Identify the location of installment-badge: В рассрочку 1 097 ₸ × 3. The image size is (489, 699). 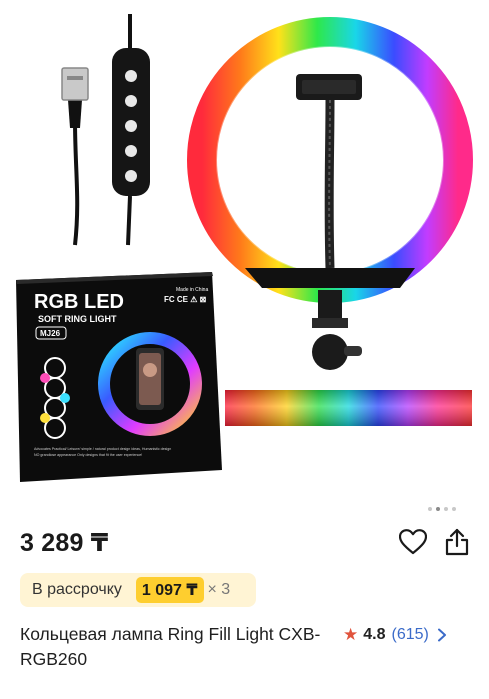
(138, 590).